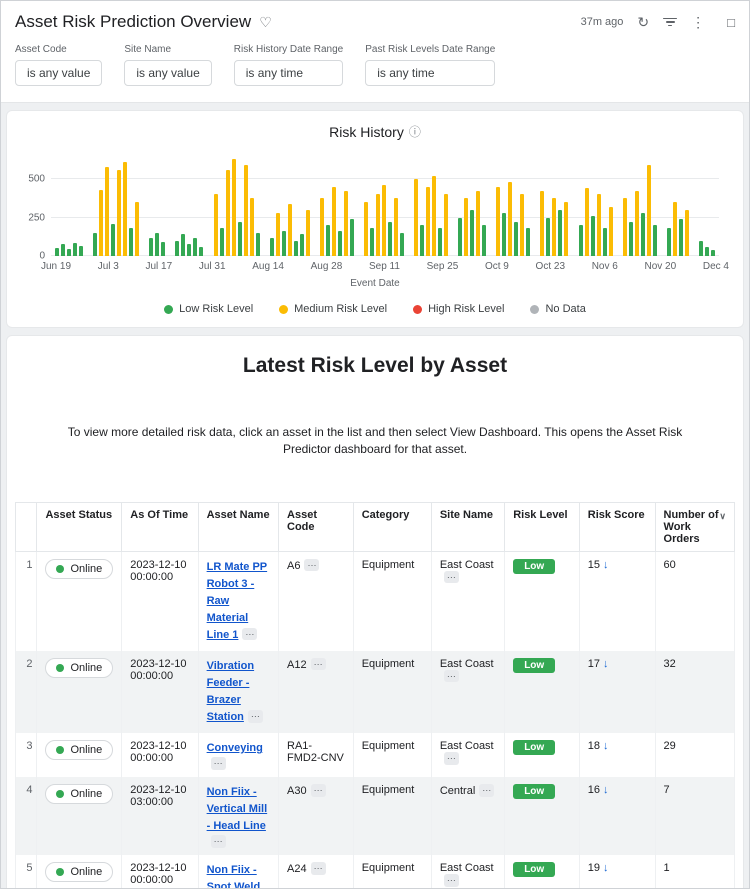  What do you see at coordinates (234, 876) in the screenshot?
I see `asset-name-link: Non Fiix - Spot Weld Station - Door Line` at bounding box center [234, 876].